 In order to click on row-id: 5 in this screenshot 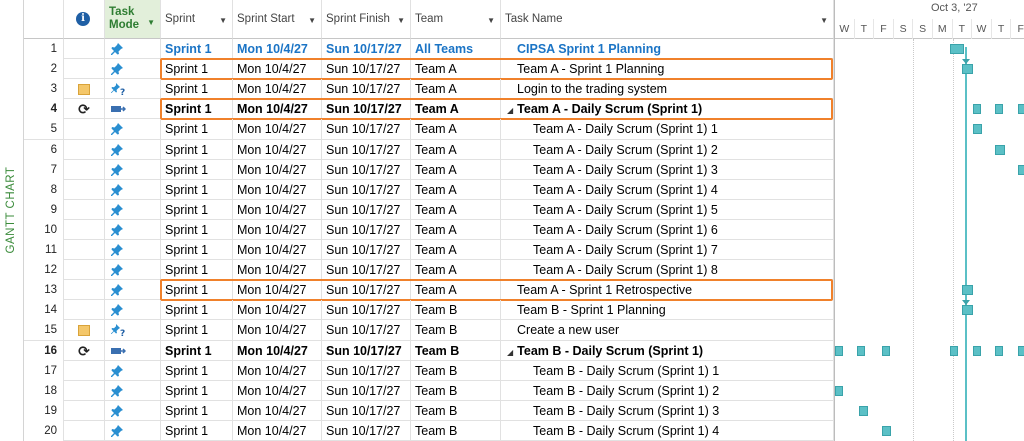, I will do `click(44, 129)`.